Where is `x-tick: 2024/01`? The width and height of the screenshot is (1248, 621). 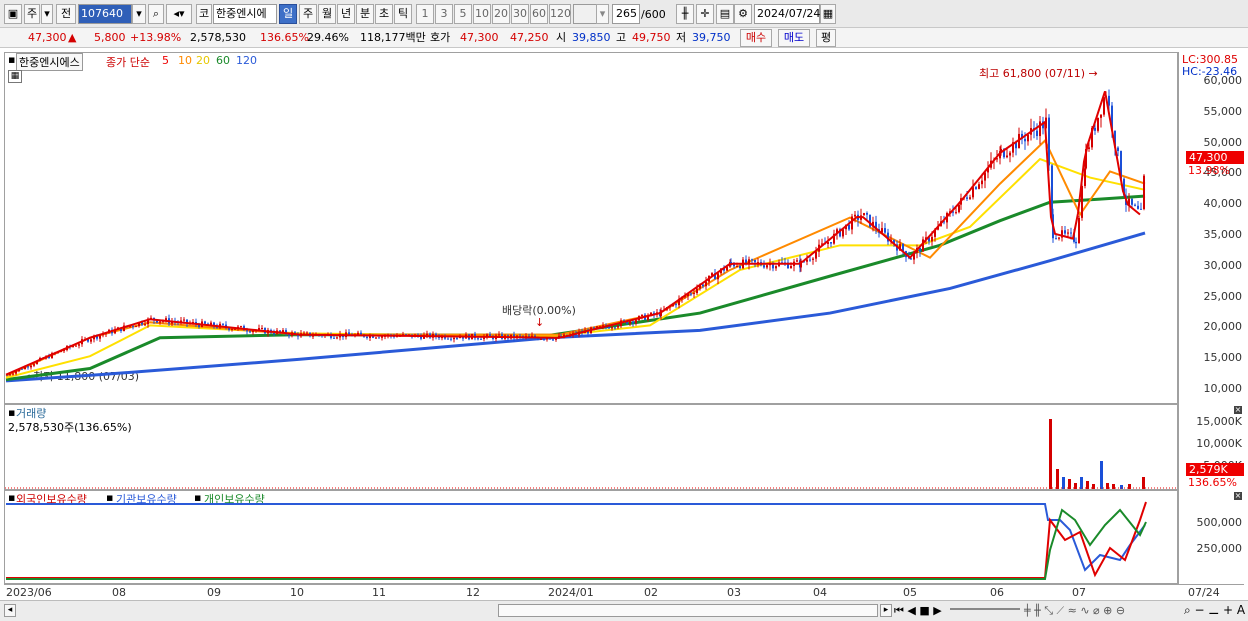 x-tick: 2024/01 is located at coordinates (571, 592).